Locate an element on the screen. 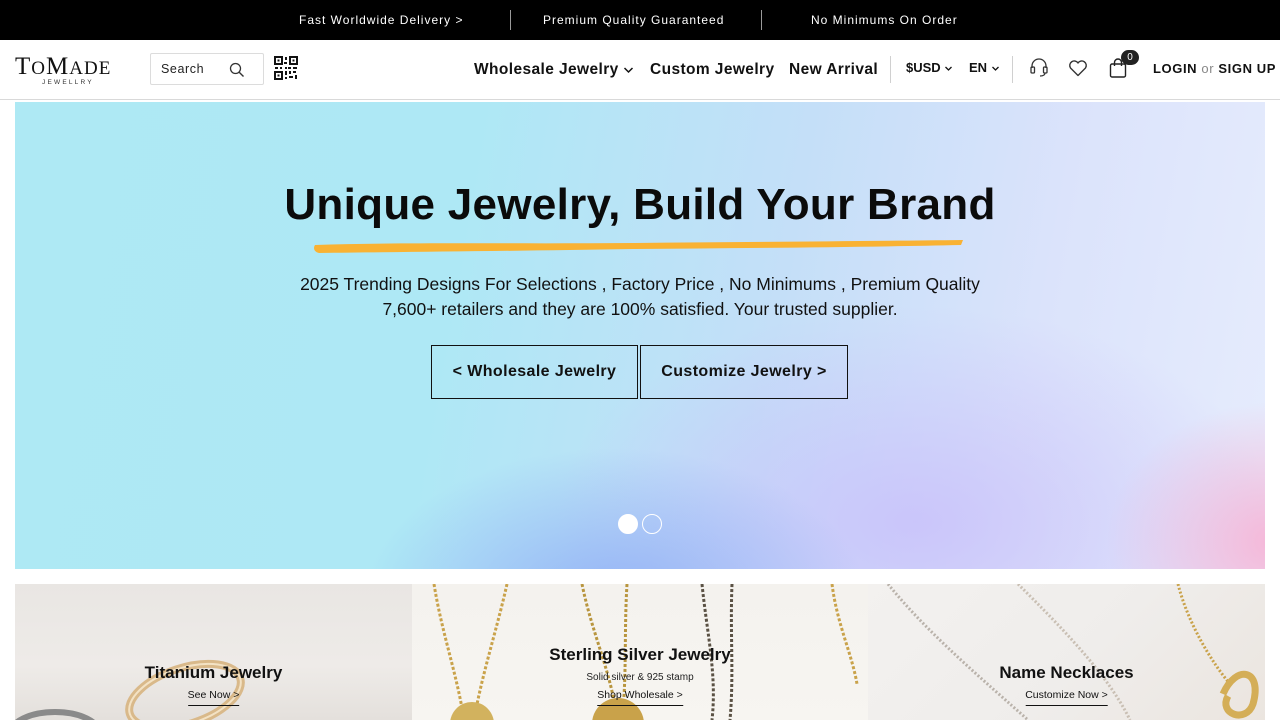  auth-or-text: or is located at coordinates (1208, 68).